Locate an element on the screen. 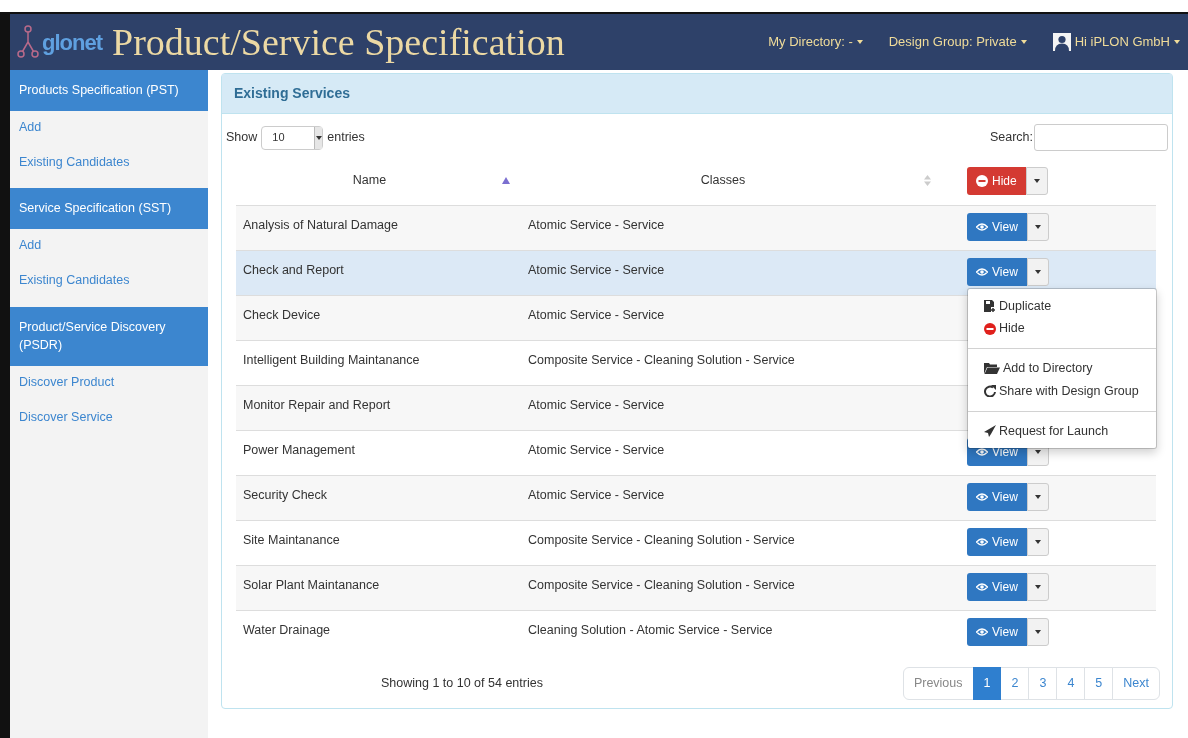 The image size is (1188, 738). table-cell: Composite Service - Cleaning Solution - Service is located at coordinates (740, 587).